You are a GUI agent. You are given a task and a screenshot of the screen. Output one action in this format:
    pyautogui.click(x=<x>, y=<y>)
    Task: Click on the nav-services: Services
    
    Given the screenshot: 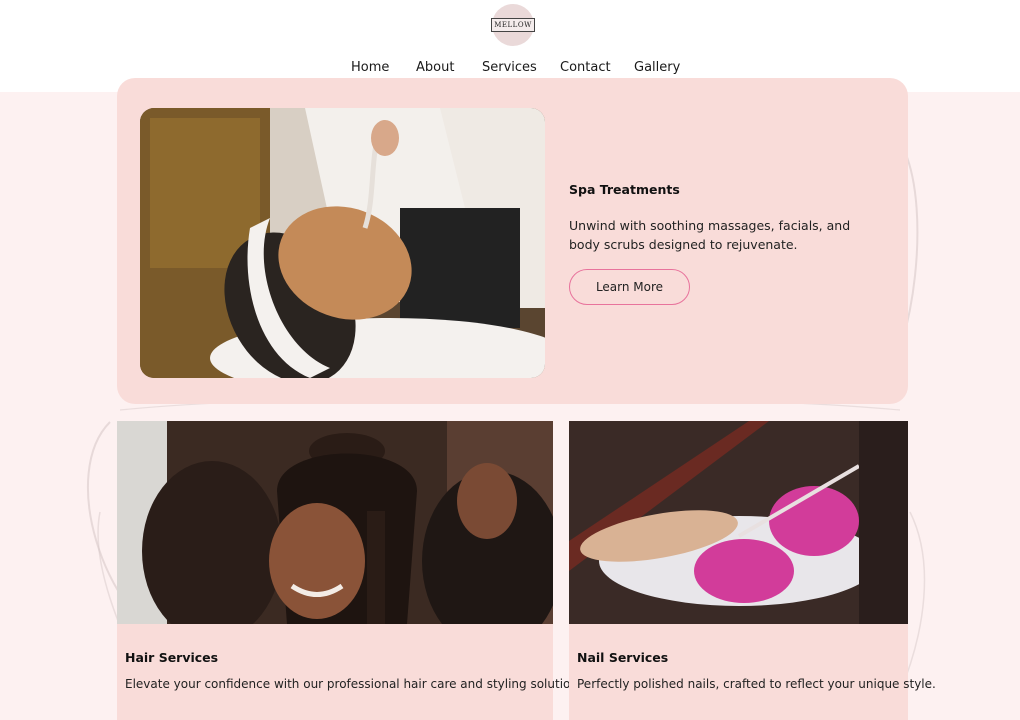 What is the action you would take?
    pyautogui.click(x=509, y=68)
    